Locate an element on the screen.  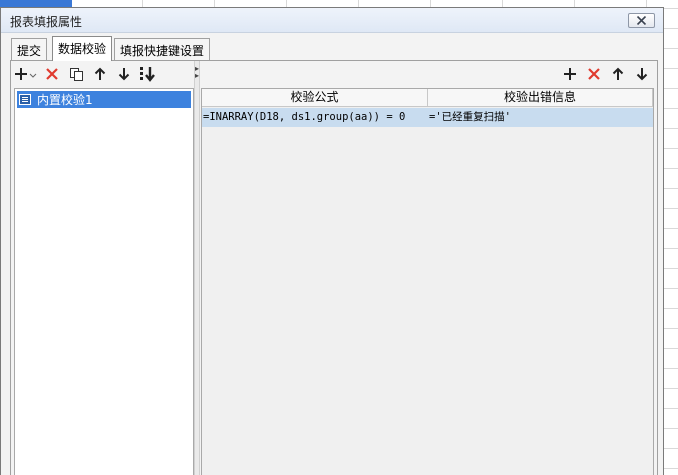
right-toolbar is located at coordinates (606, 74).